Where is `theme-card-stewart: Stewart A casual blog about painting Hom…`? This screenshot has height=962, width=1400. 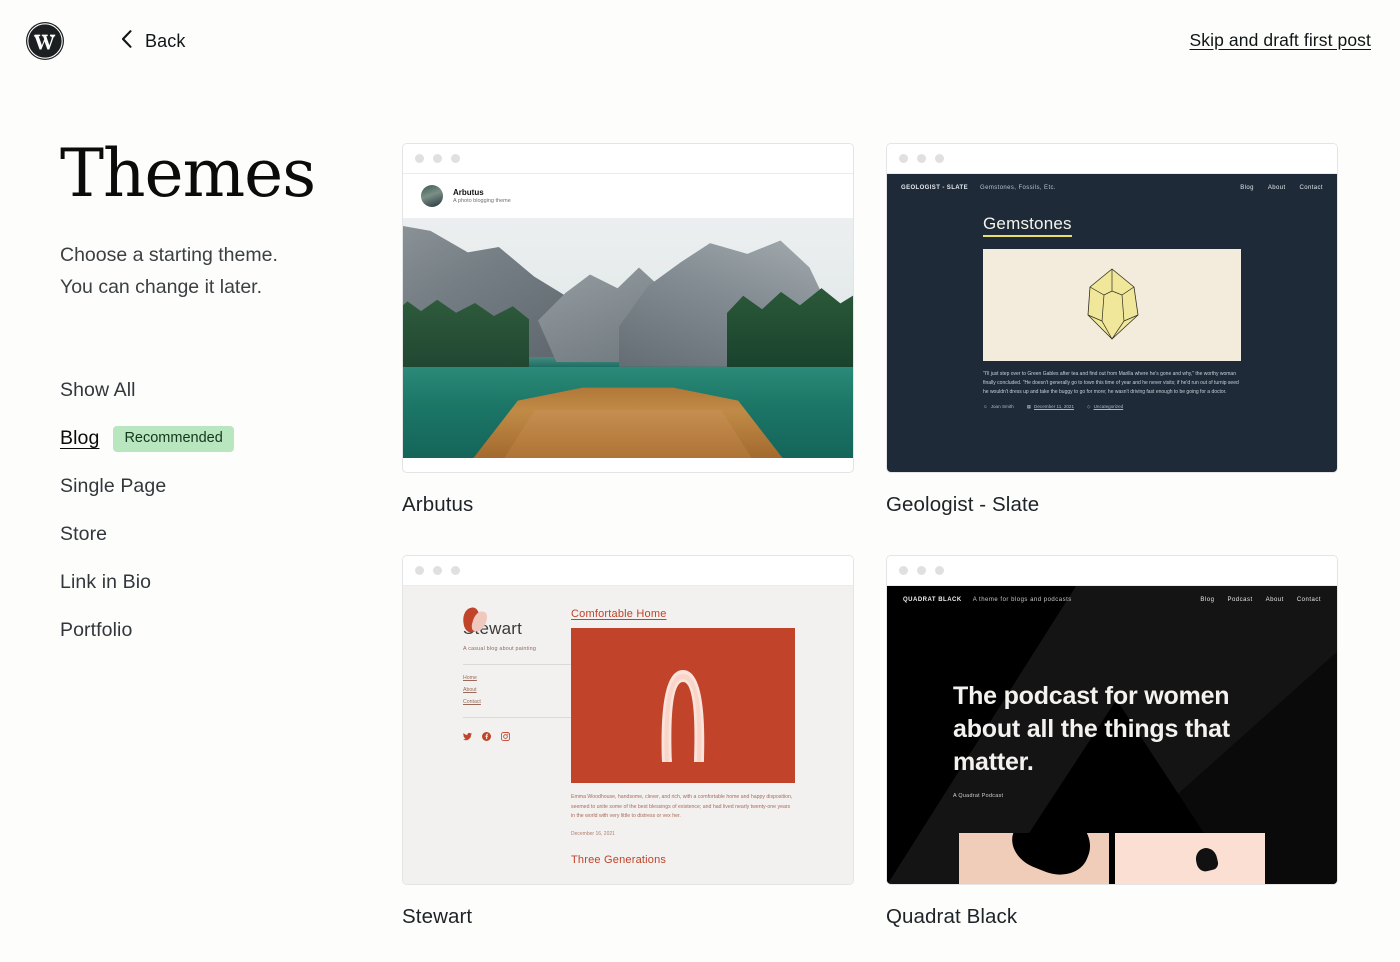
theme-card-stewart: Stewart A casual blog about painting Hom… is located at coordinates (628, 742).